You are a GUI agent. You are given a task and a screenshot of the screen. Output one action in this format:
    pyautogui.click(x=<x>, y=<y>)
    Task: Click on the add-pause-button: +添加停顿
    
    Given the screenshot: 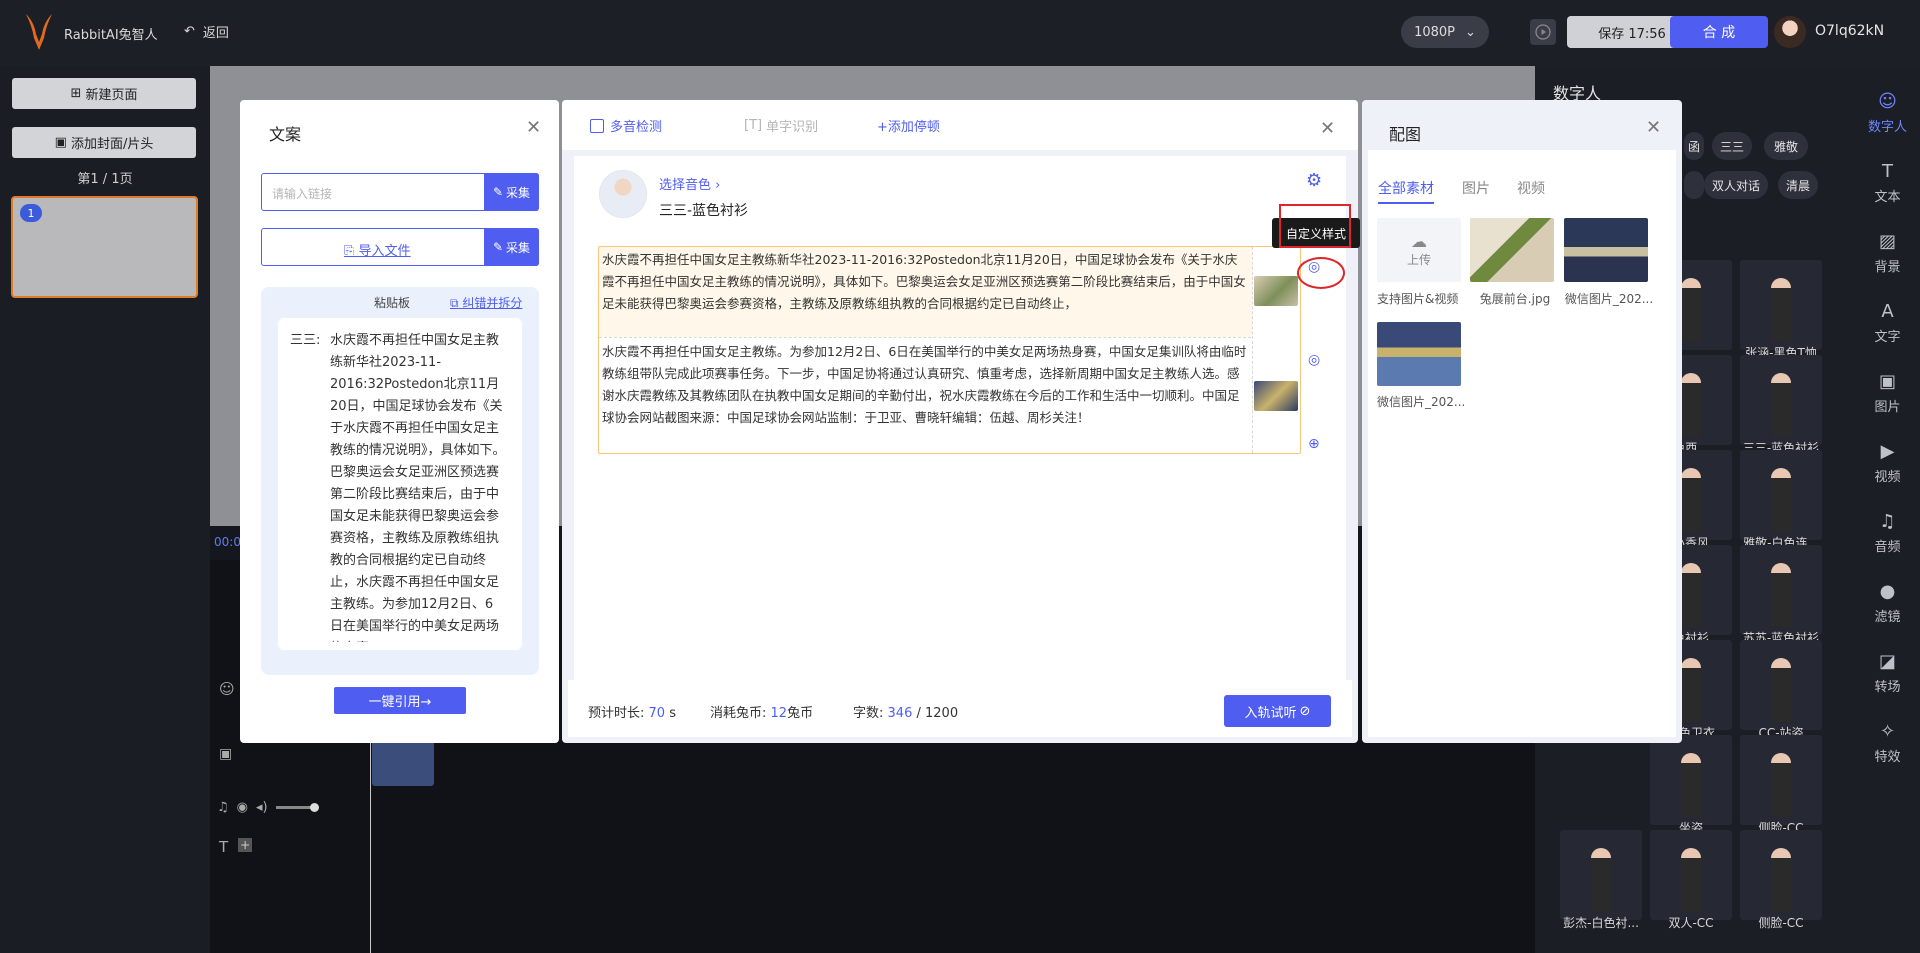 What is the action you would take?
    pyautogui.click(x=908, y=125)
    